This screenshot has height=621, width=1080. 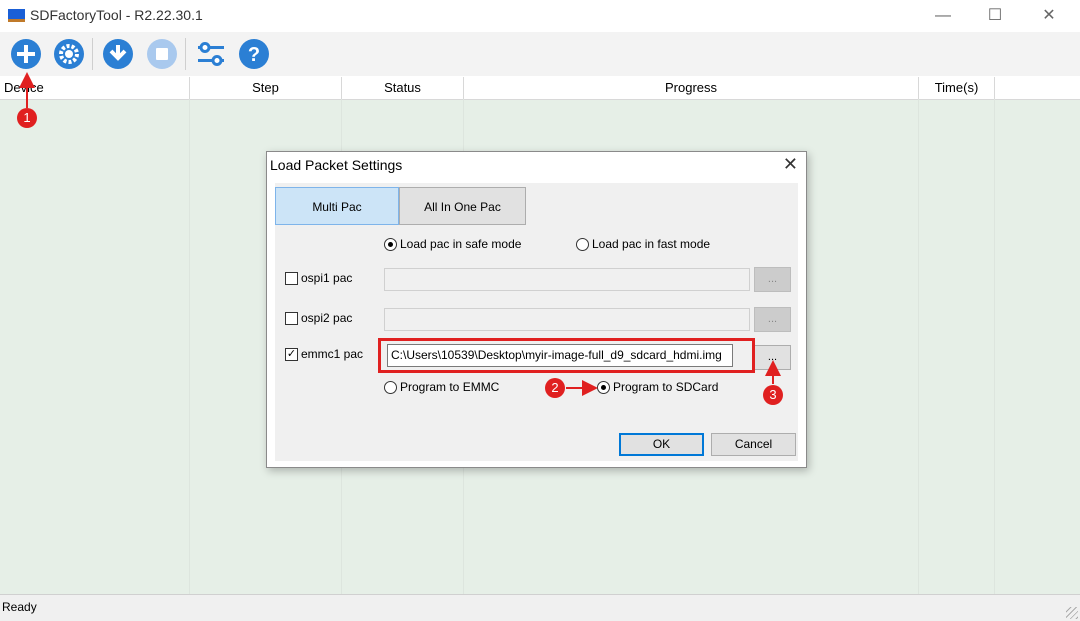 What do you see at coordinates (69, 54) in the screenshot?
I see `settings-icon` at bounding box center [69, 54].